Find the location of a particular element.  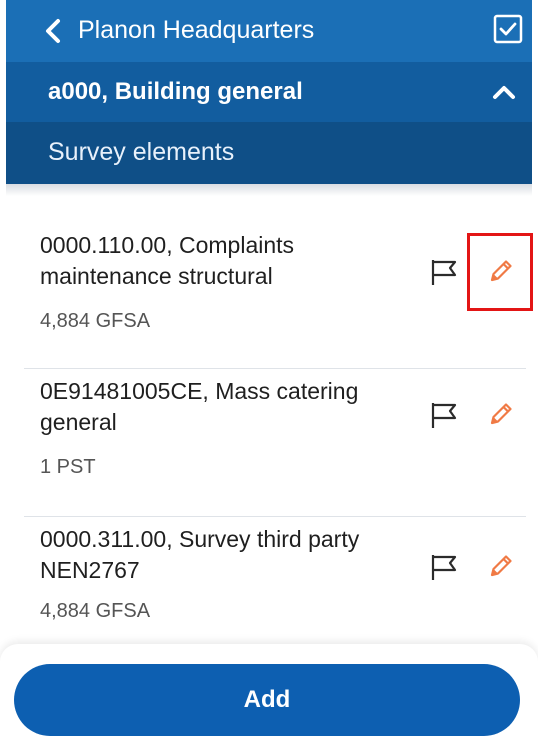

add-button: Add is located at coordinates (267, 700).